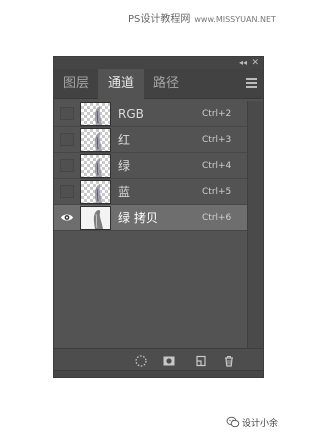  What do you see at coordinates (217, 218) in the screenshot?
I see `channel-shortcut: Ctrl+6` at bounding box center [217, 218].